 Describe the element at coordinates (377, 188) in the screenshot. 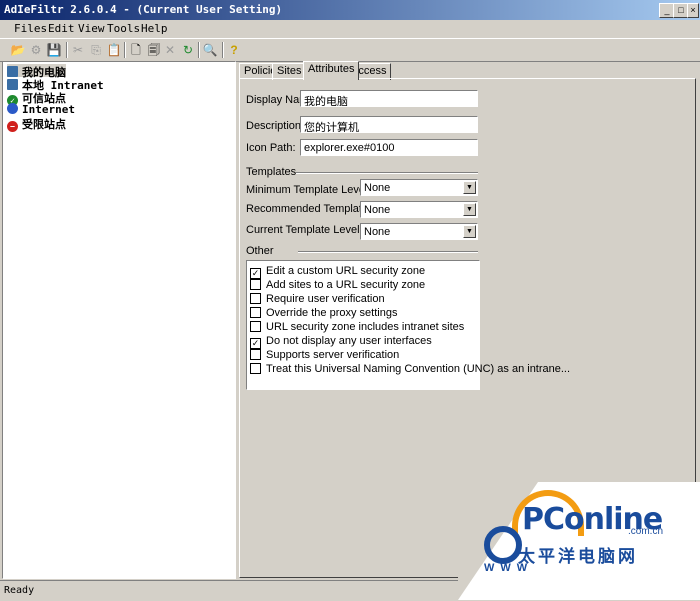

I see `min-template-value: None` at that location.